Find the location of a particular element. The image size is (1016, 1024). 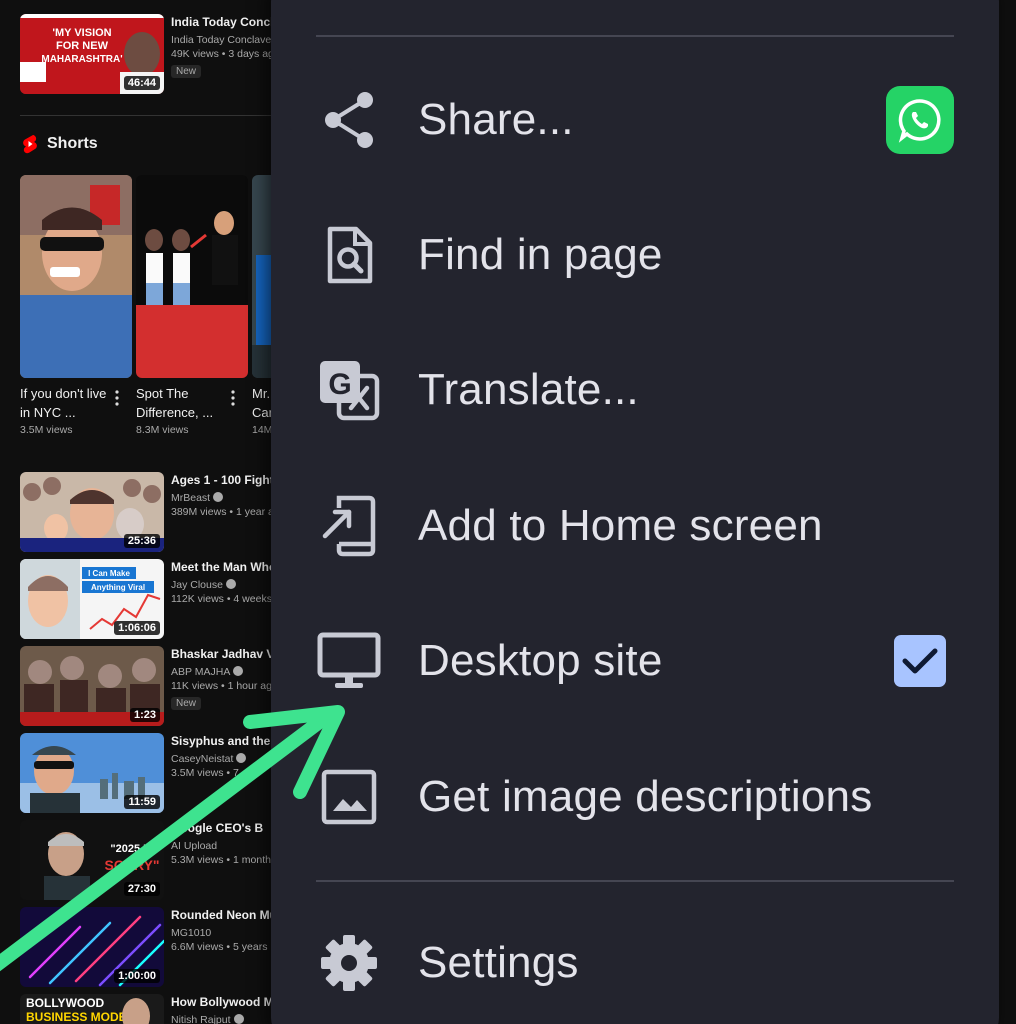

menu-item-label: Get image descriptions is located at coordinates (645, 796).